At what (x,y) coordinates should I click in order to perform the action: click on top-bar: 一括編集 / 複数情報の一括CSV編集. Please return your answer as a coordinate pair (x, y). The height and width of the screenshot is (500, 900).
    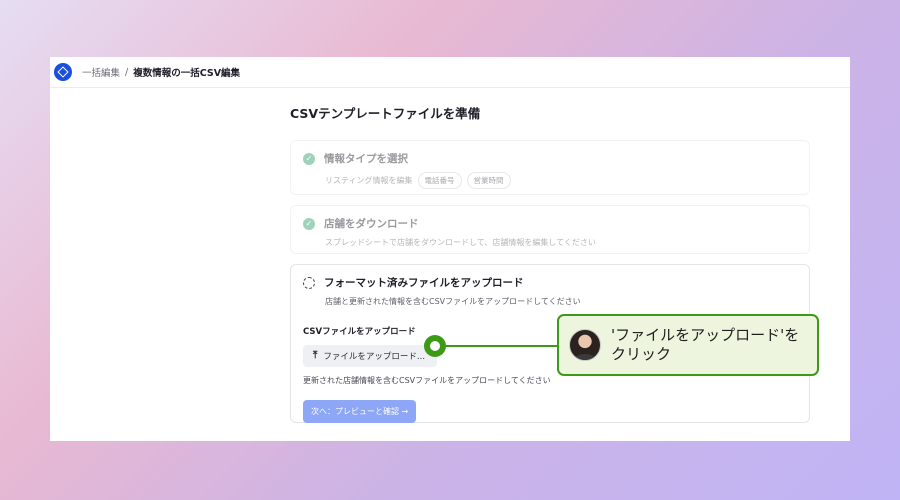
    Looking at the image, I should click on (450, 72).